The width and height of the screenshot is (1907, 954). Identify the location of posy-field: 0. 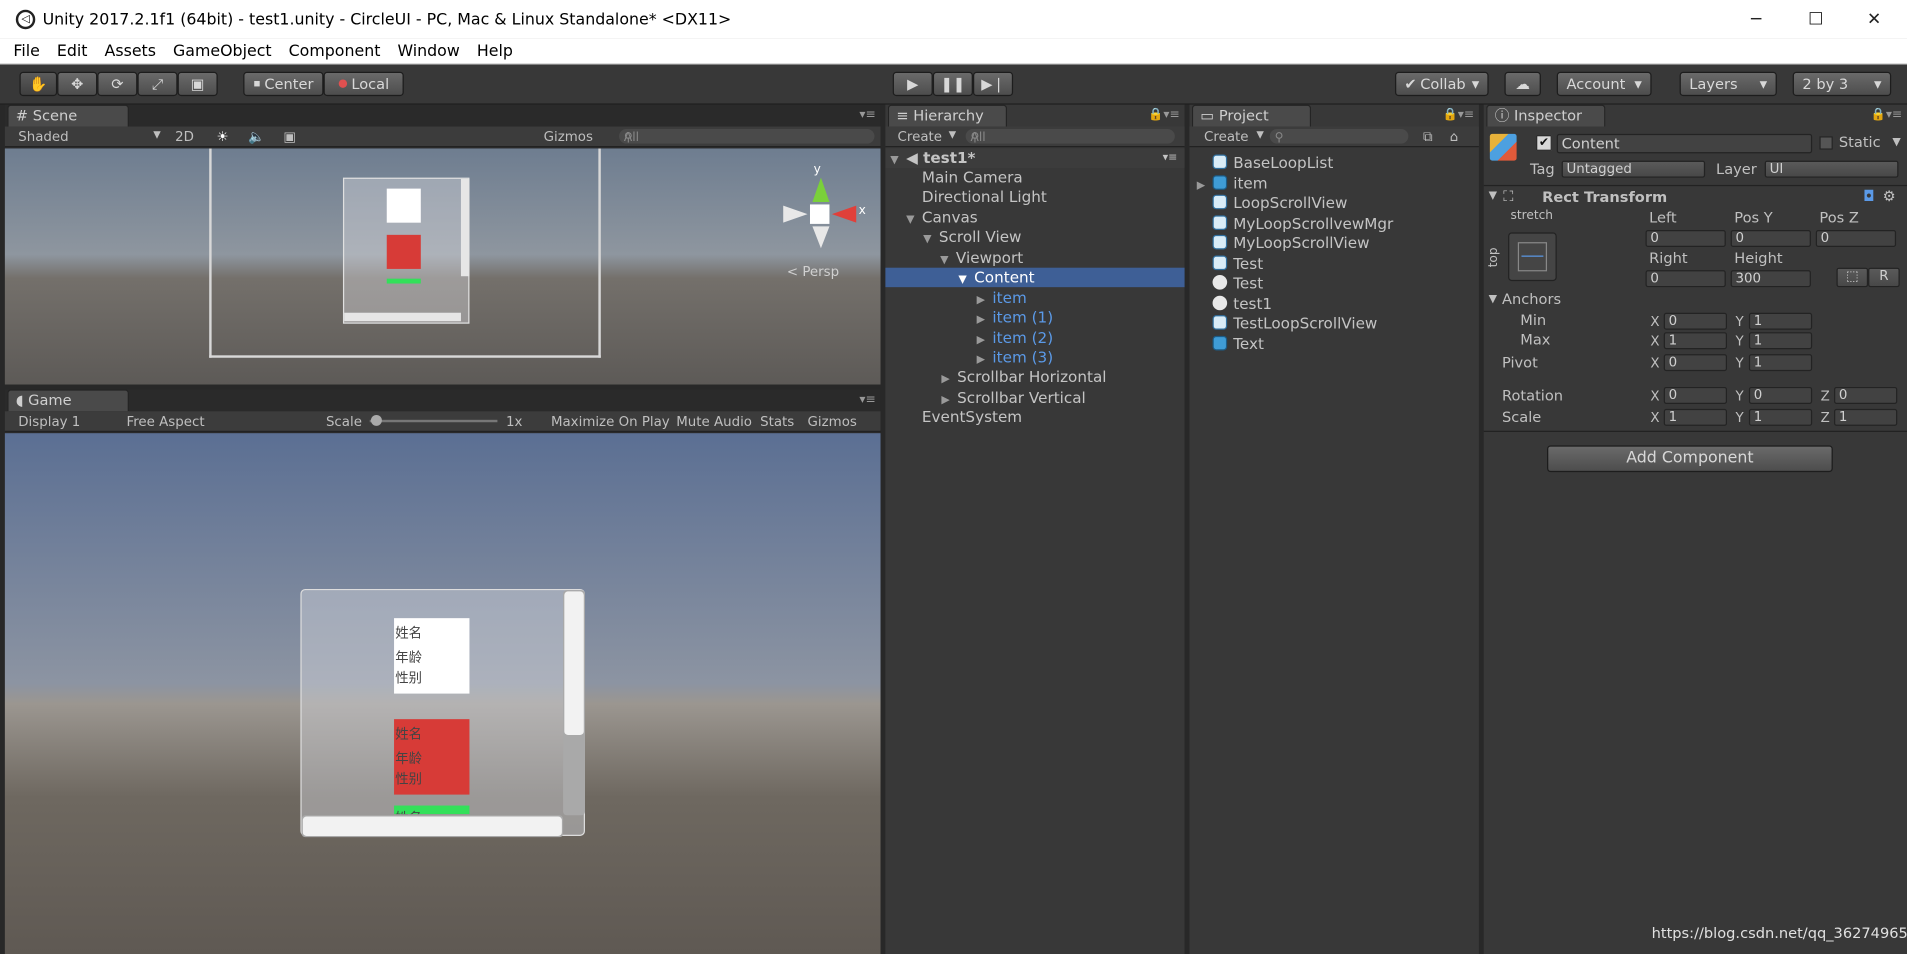
(1770, 238).